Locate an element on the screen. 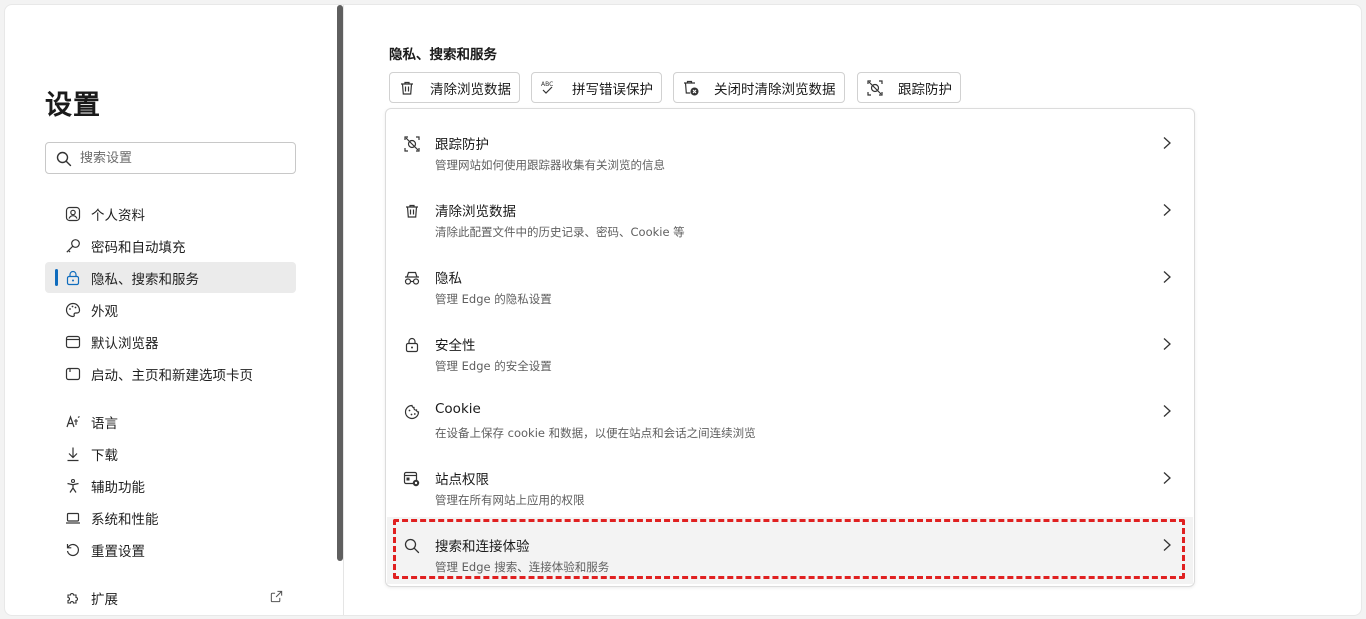 This screenshot has height=619, width=1366. palette-icon is located at coordinates (73, 310).